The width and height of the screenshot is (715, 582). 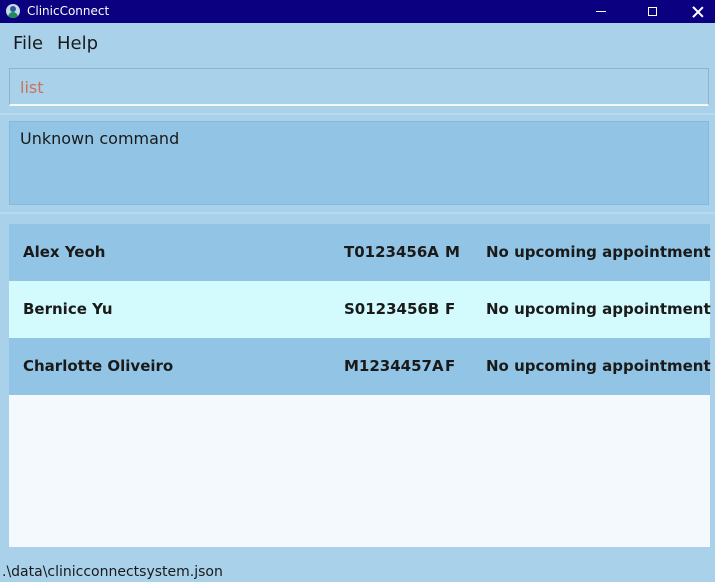 What do you see at coordinates (452, 252) in the screenshot?
I see `patient-sex: M` at bounding box center [452, 252].